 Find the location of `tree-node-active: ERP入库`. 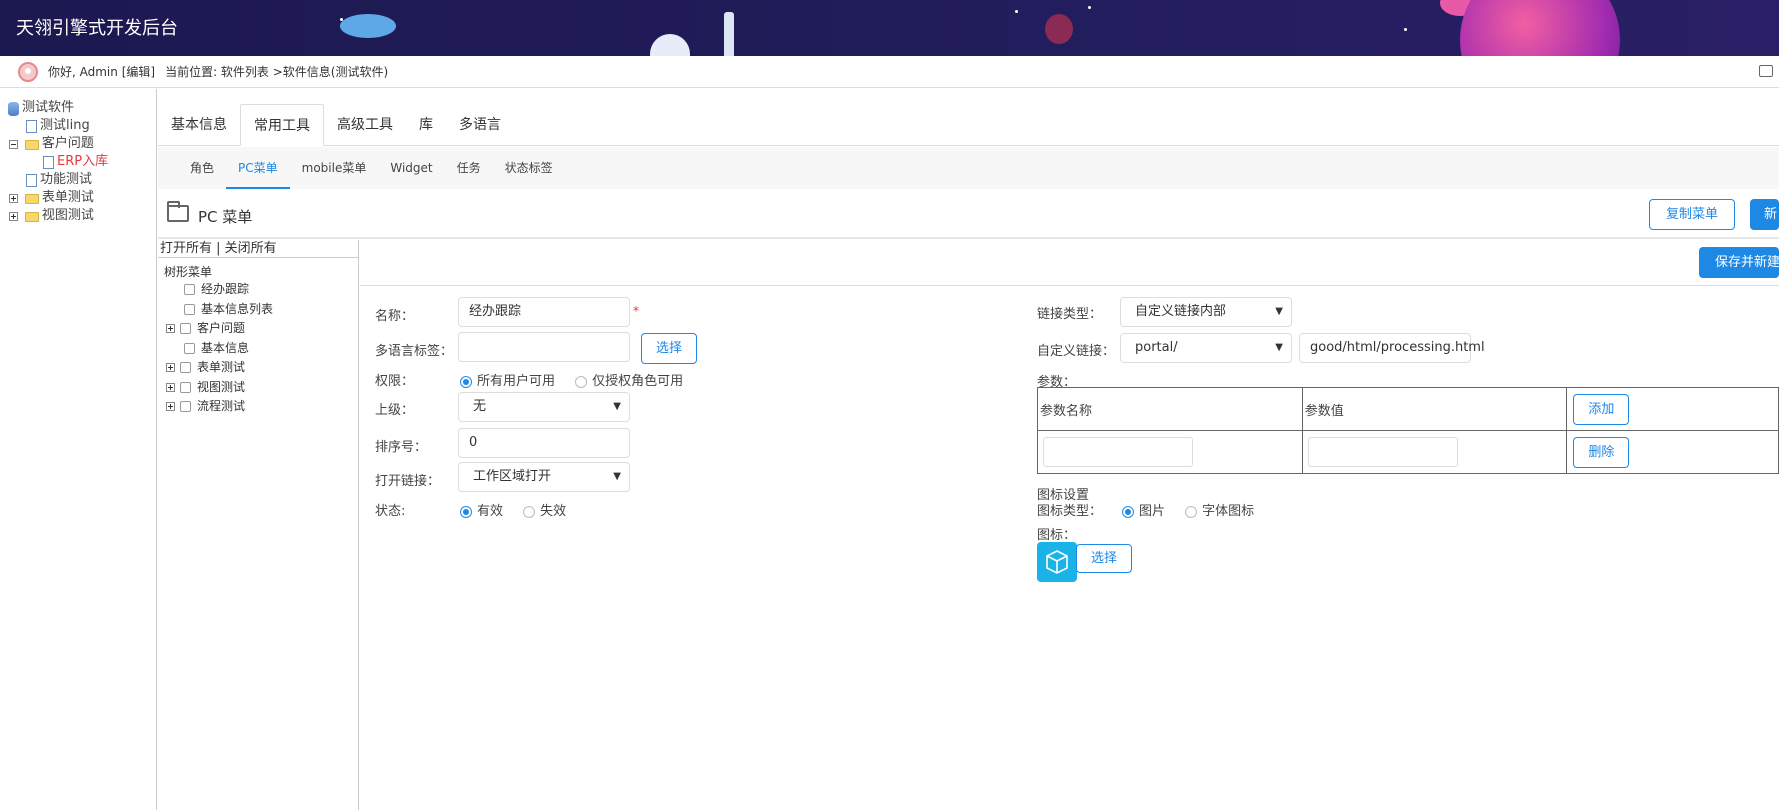

tree-node-active: ERP入库 is located at coordinates (78, 162).